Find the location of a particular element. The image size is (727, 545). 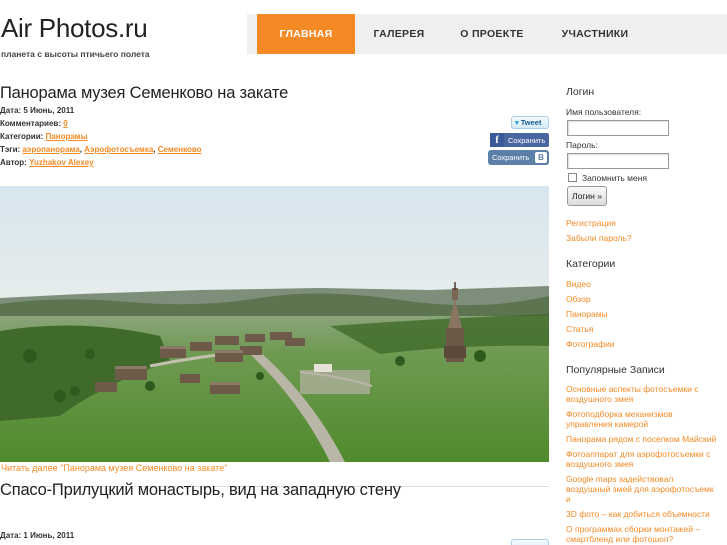

password-input is located at coordinates (618, 161).